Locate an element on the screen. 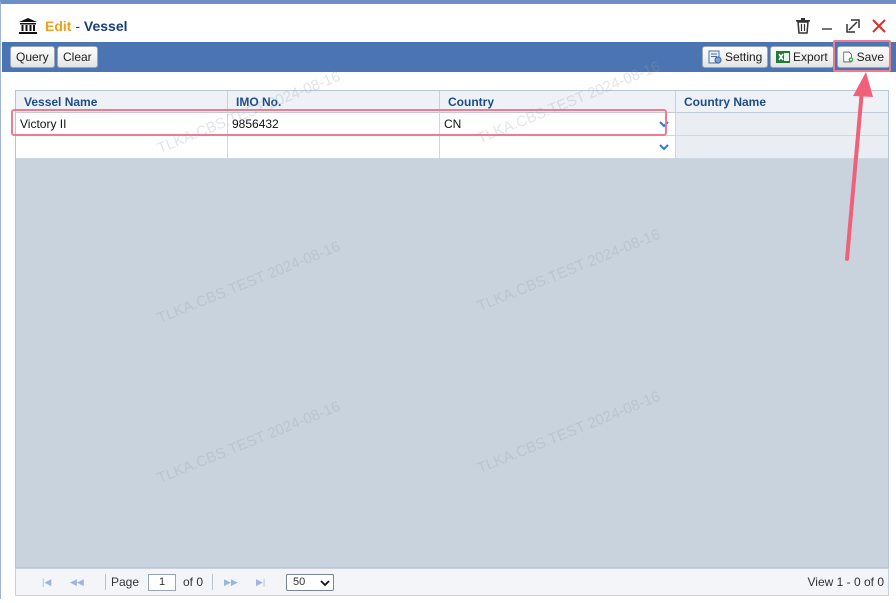 The image size is (896, 603). prev-page-icon: ◀◀ is located at coordinates (77, 582).